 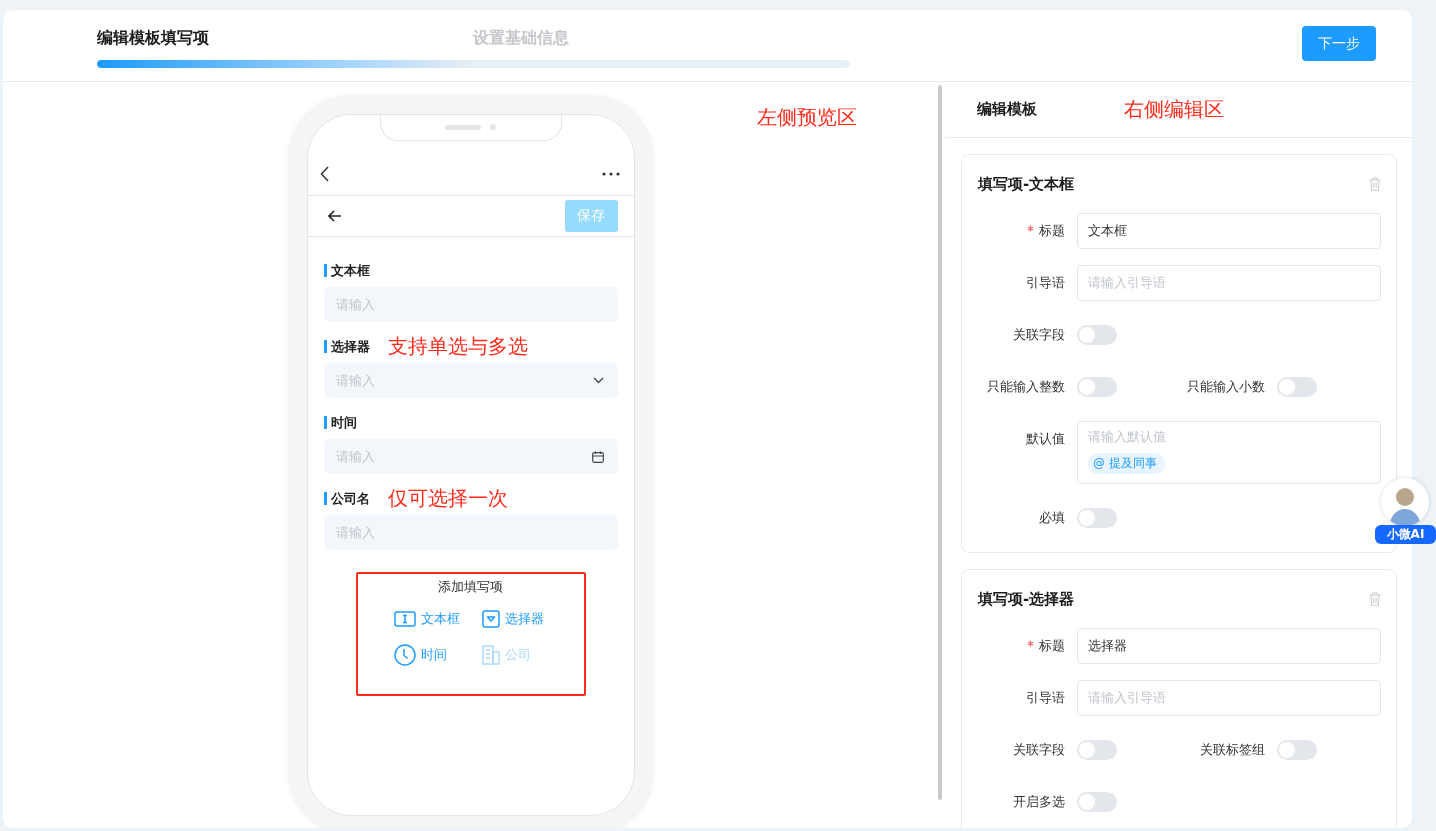 I want to click on annotation-text: 左侧预览区, so click(x=807, y=117).